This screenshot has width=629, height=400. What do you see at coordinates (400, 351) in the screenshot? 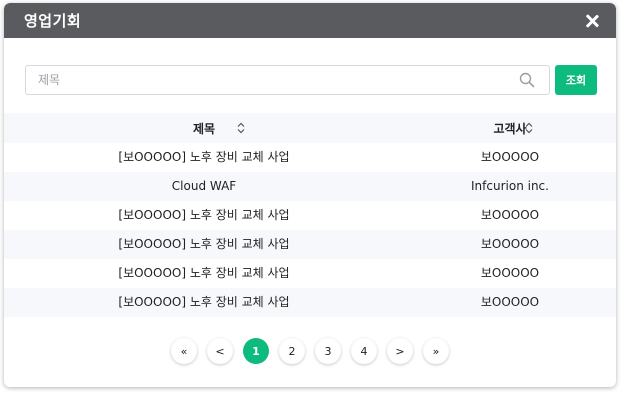
I see `next-page-button: >` at bounding box center [400, 351].